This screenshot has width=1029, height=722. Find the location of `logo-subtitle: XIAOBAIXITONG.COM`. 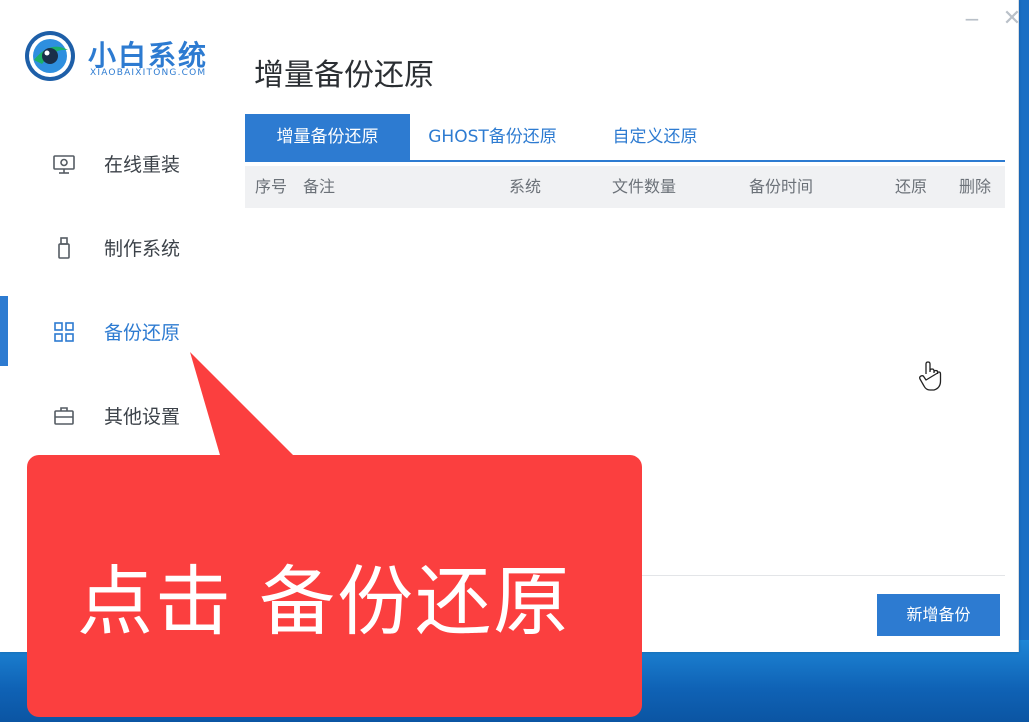

logo-subtitle: XIAOBAIXITONG.COM is located at coordinates (148, 73).